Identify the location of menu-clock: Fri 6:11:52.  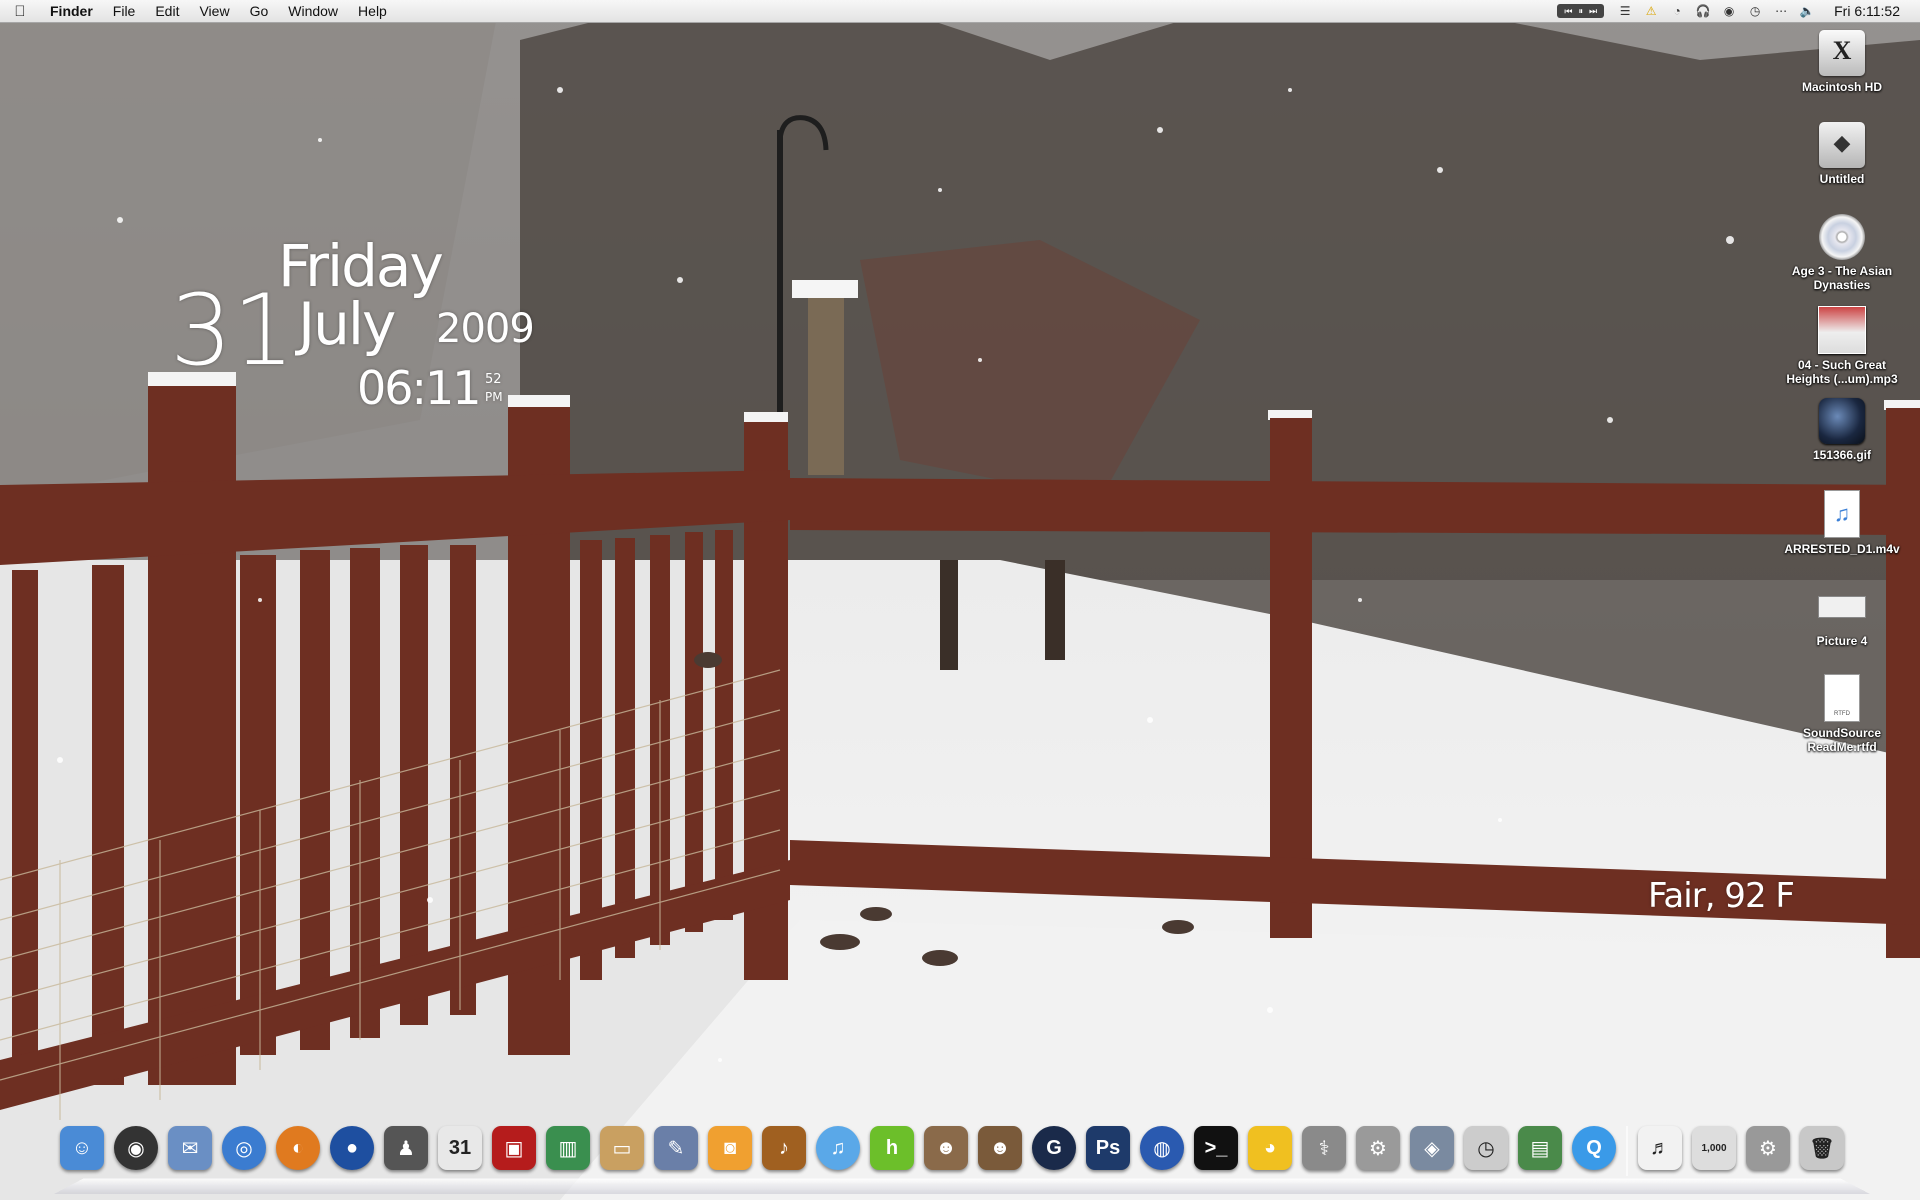
(1870, 11).